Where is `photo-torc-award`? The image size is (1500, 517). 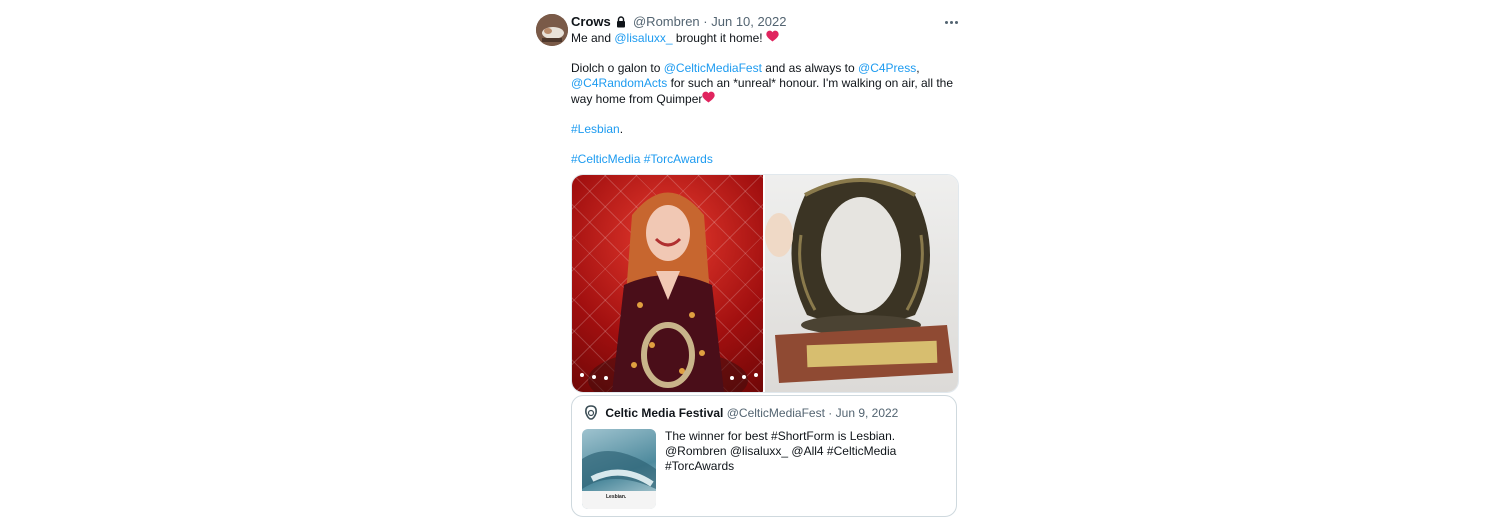 photo-torc-award is located at coordinates (861, 283).